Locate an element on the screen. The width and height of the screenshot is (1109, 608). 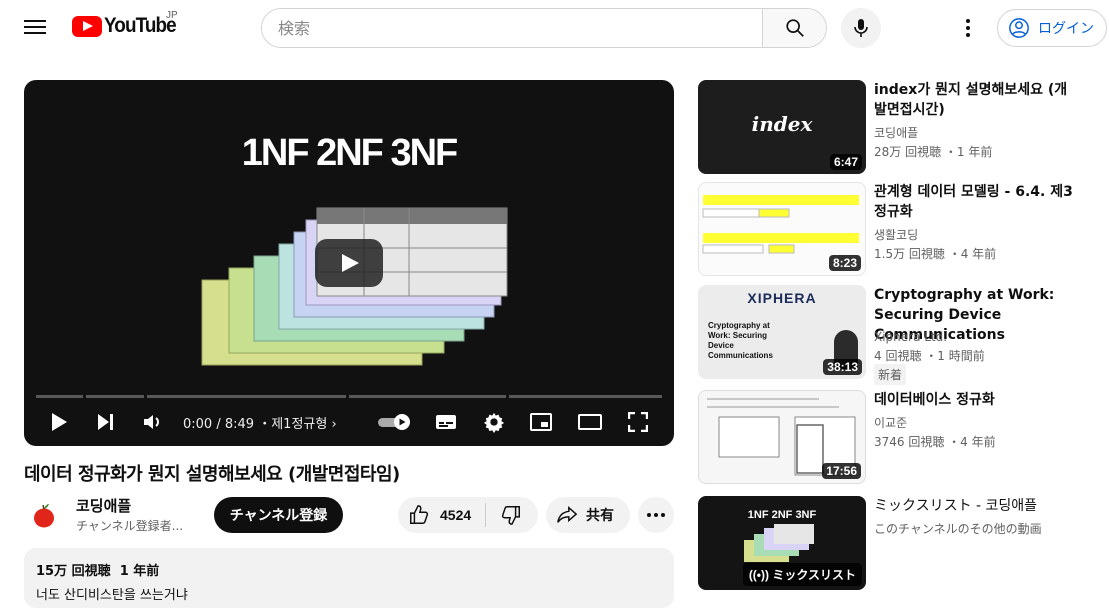
apple-icon is located at coordinates (44, 516).